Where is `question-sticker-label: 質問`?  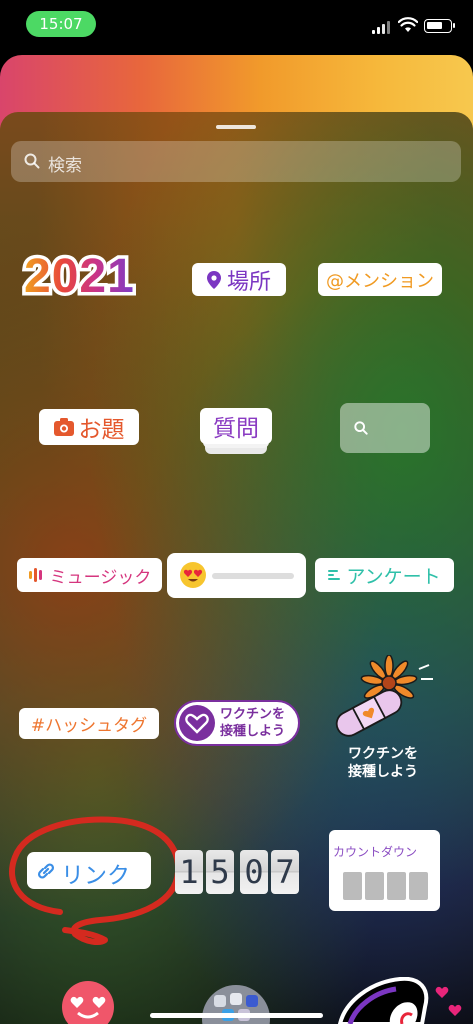
question-sticker-label: 質問 is located at coordinates (236, 429).